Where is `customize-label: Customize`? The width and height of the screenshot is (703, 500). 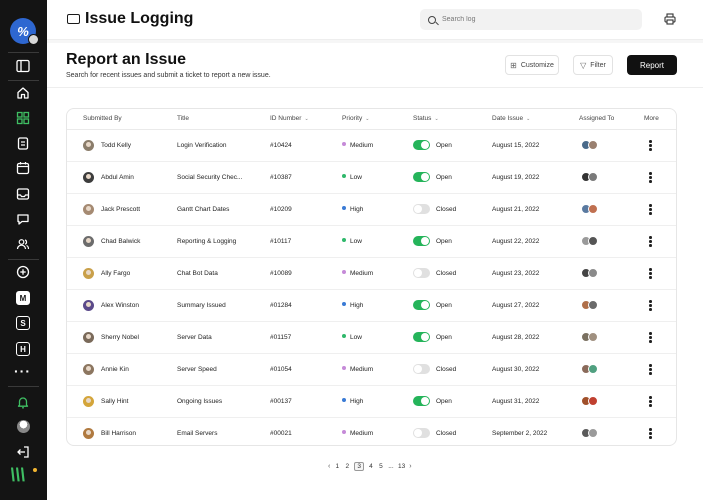
customize-label: Customize is located at coordinates (537, 65).